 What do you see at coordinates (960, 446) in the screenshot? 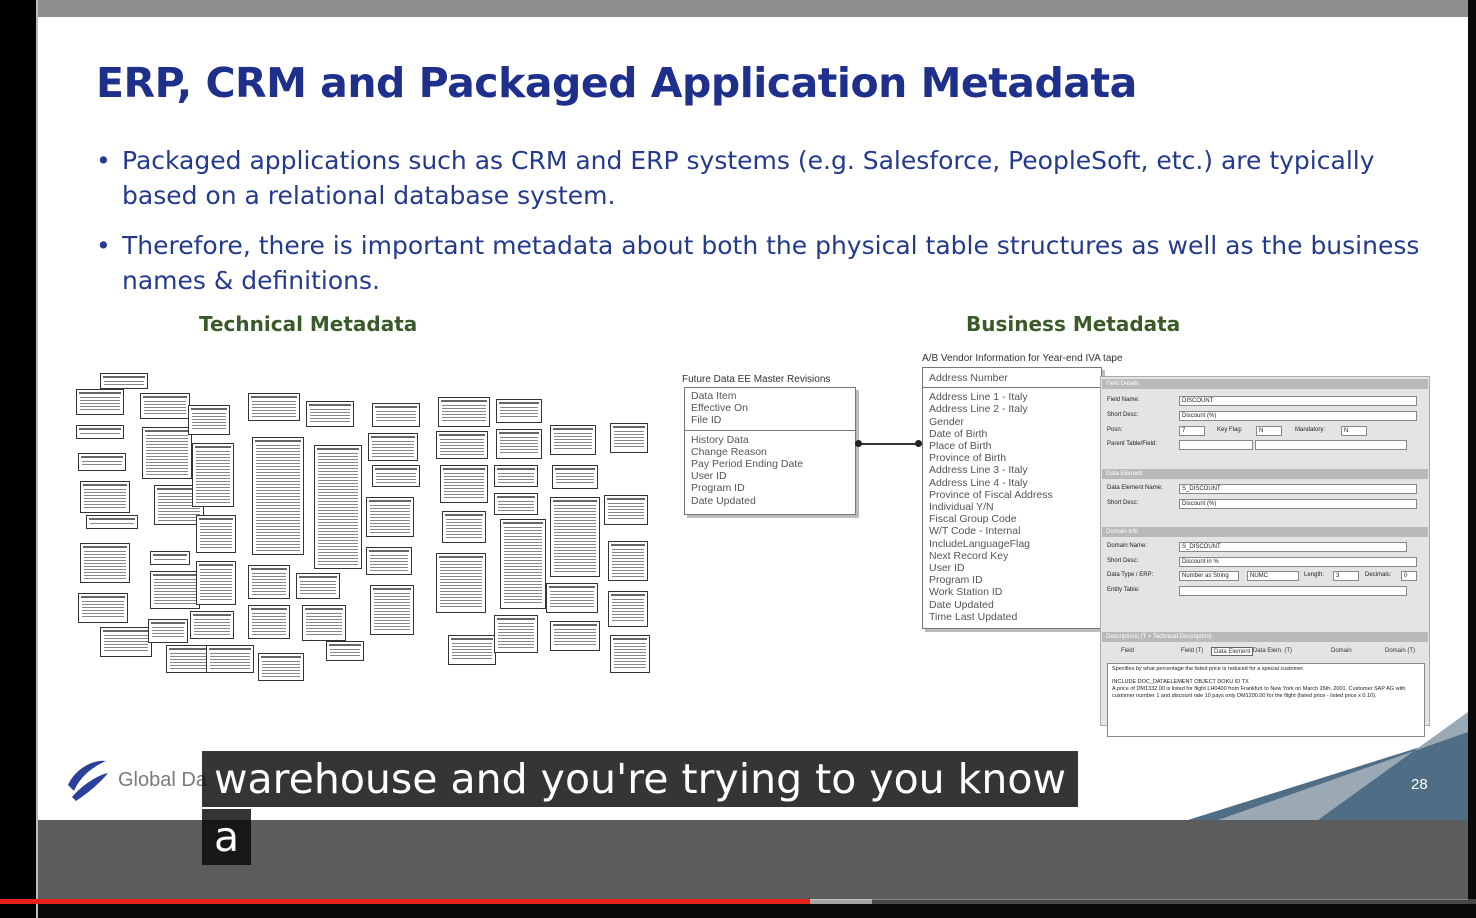
I see `er-field: Place of Birth` at bounding box center [960, 446].